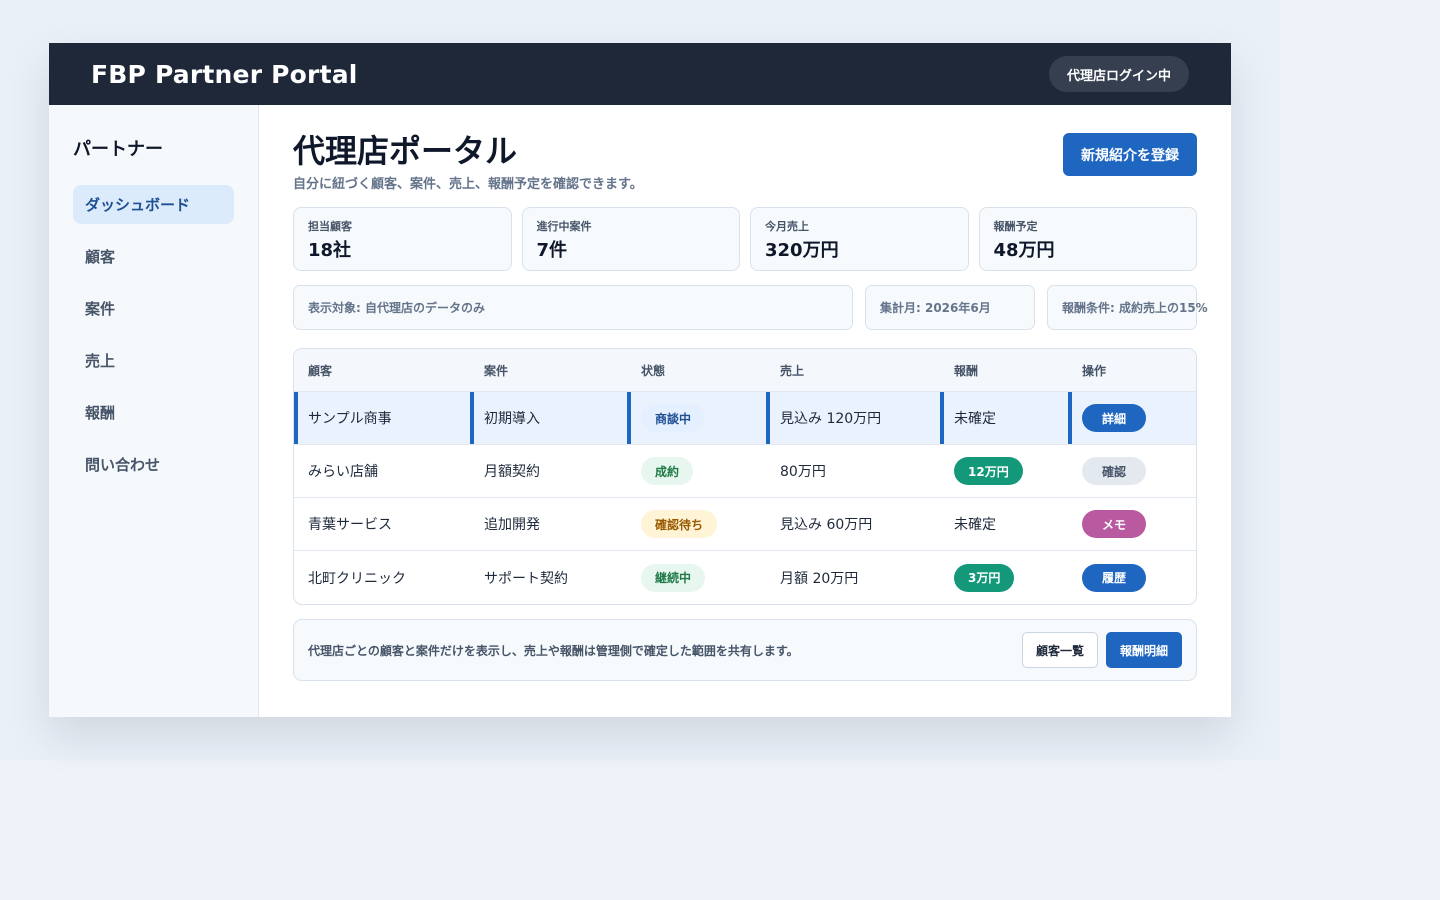 This screenshot has width=1440, height=900. Describe the element at coordinates (1130, 154) in the screenshot. I see `register-referral-button: 新規紹介を登録` at that location.